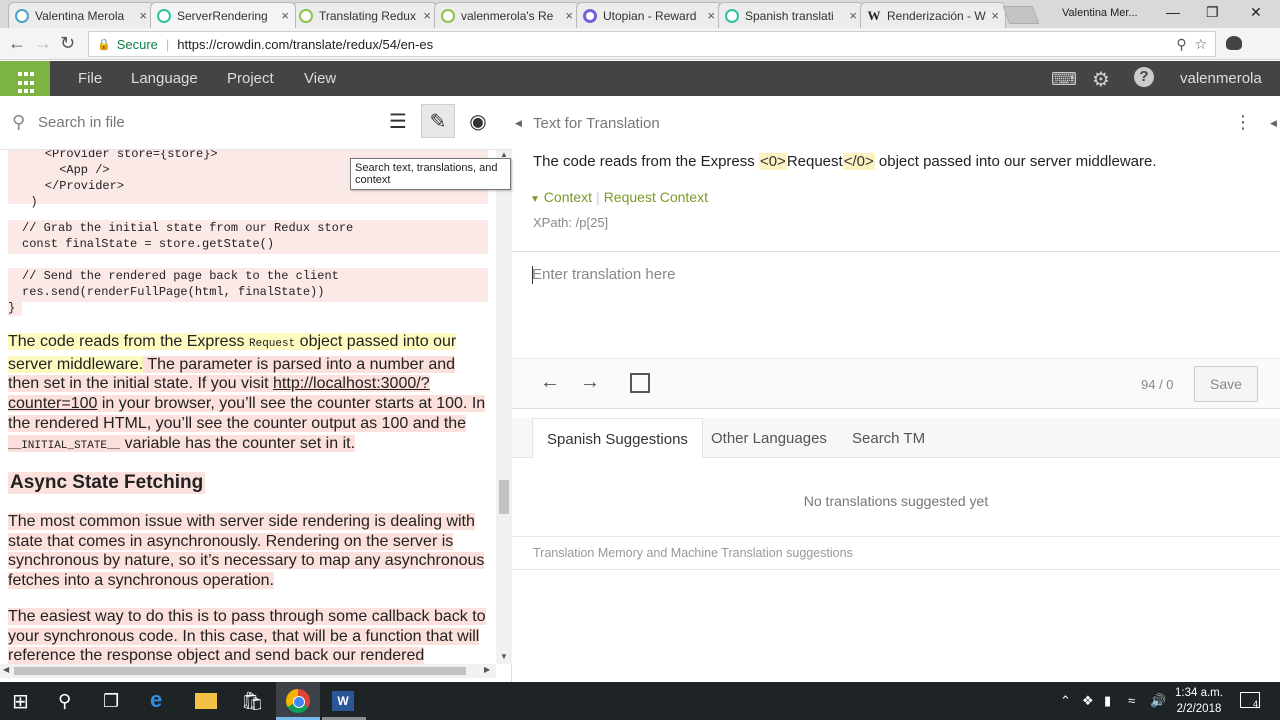  Describe the element at coordinates (888, 438) in the screenshot. I see `tab-search-tm: Search TM` at that location.